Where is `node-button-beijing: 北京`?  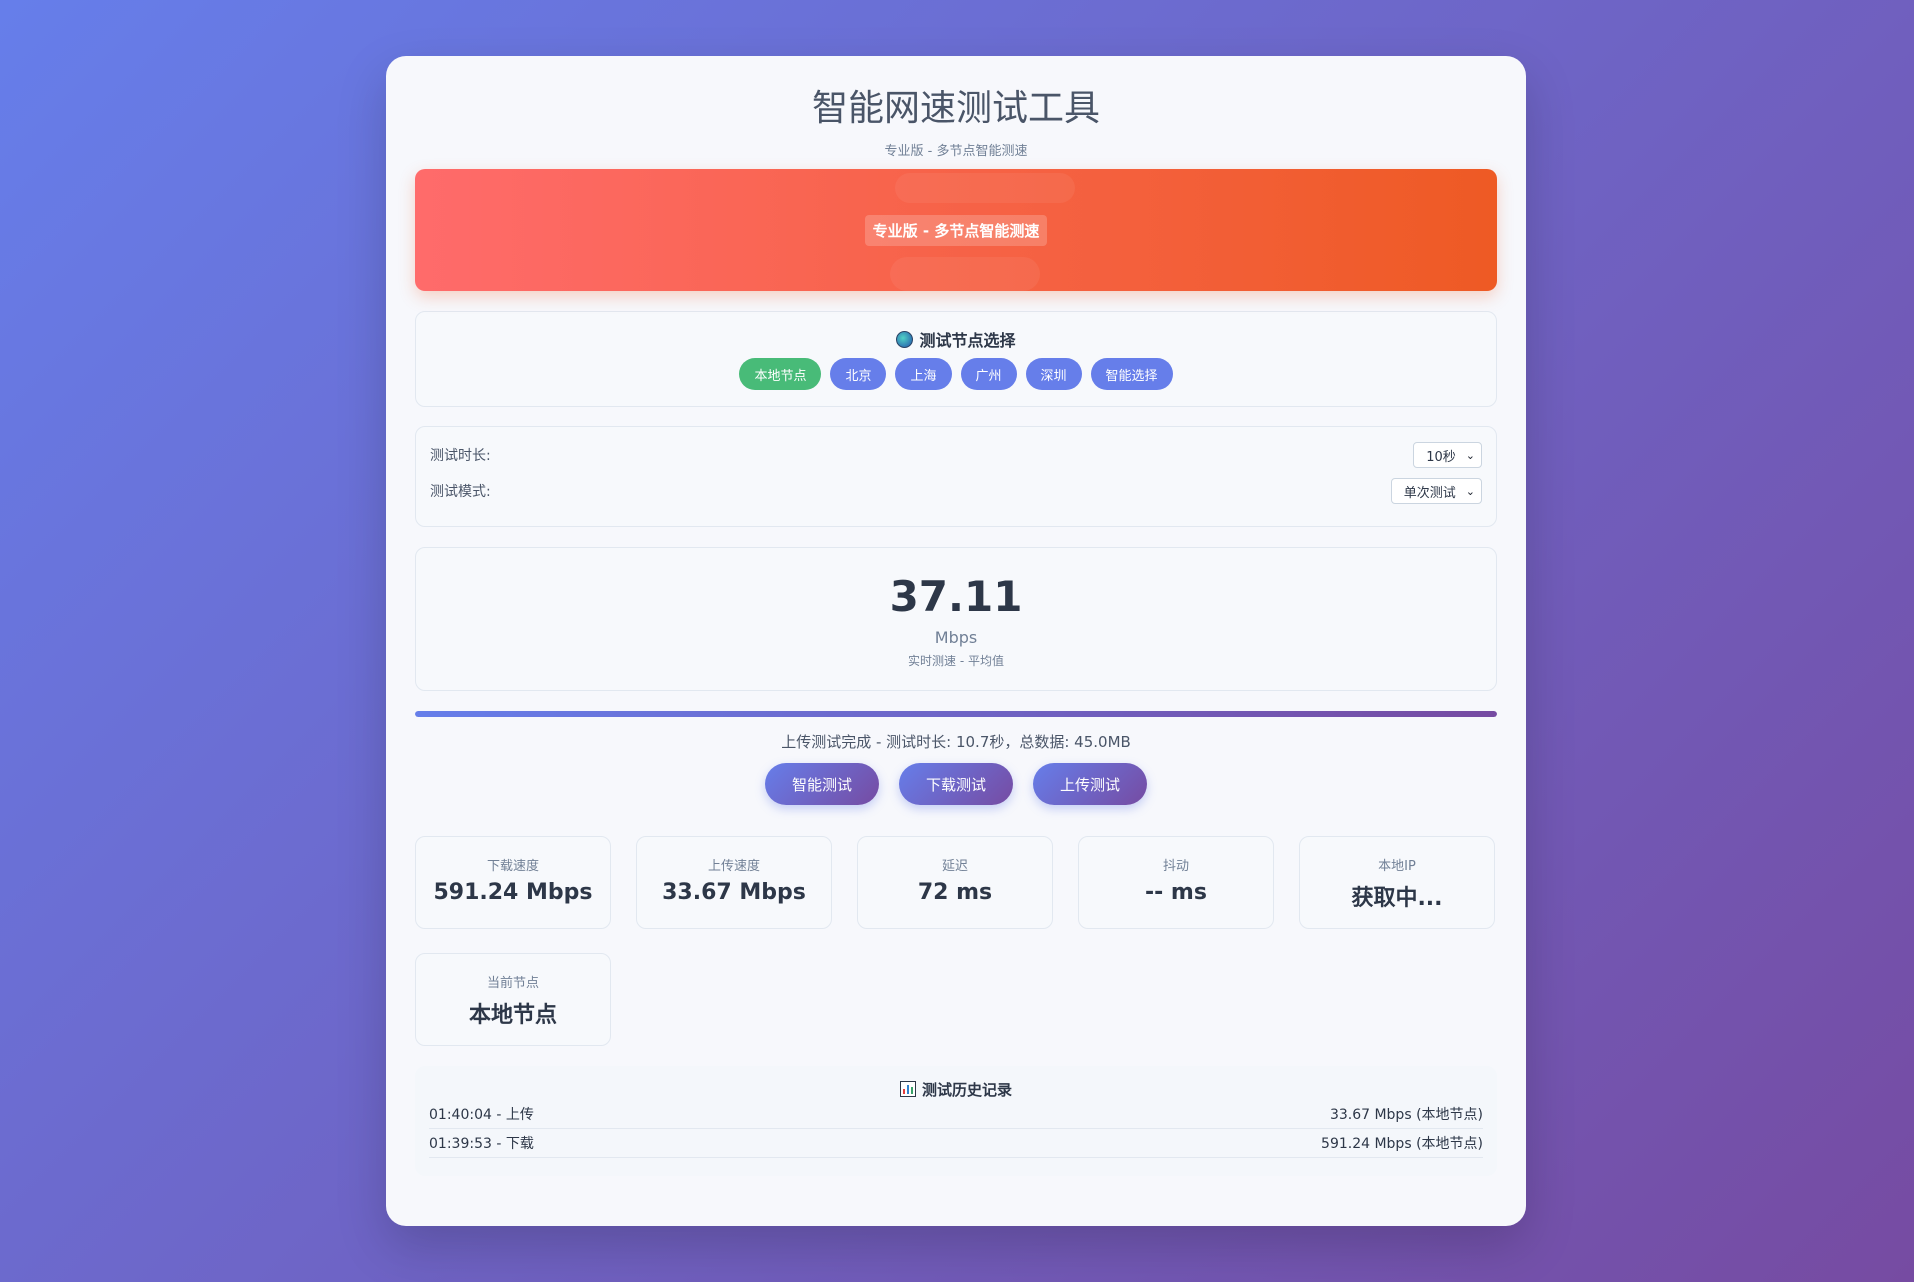
node-button-beijing: 北京 is located at coordinates (858, 374).